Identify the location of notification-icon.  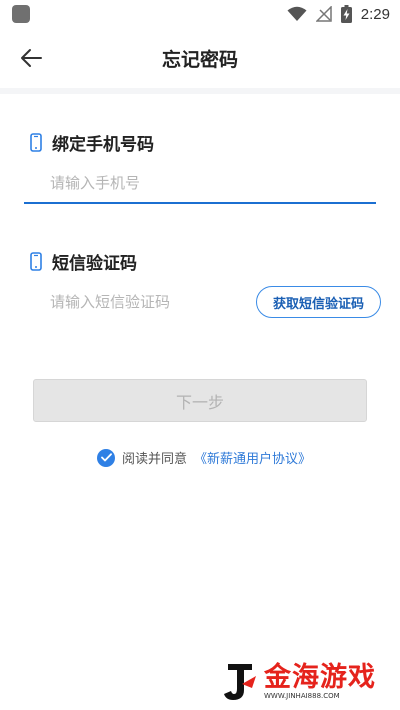
(21, 14).